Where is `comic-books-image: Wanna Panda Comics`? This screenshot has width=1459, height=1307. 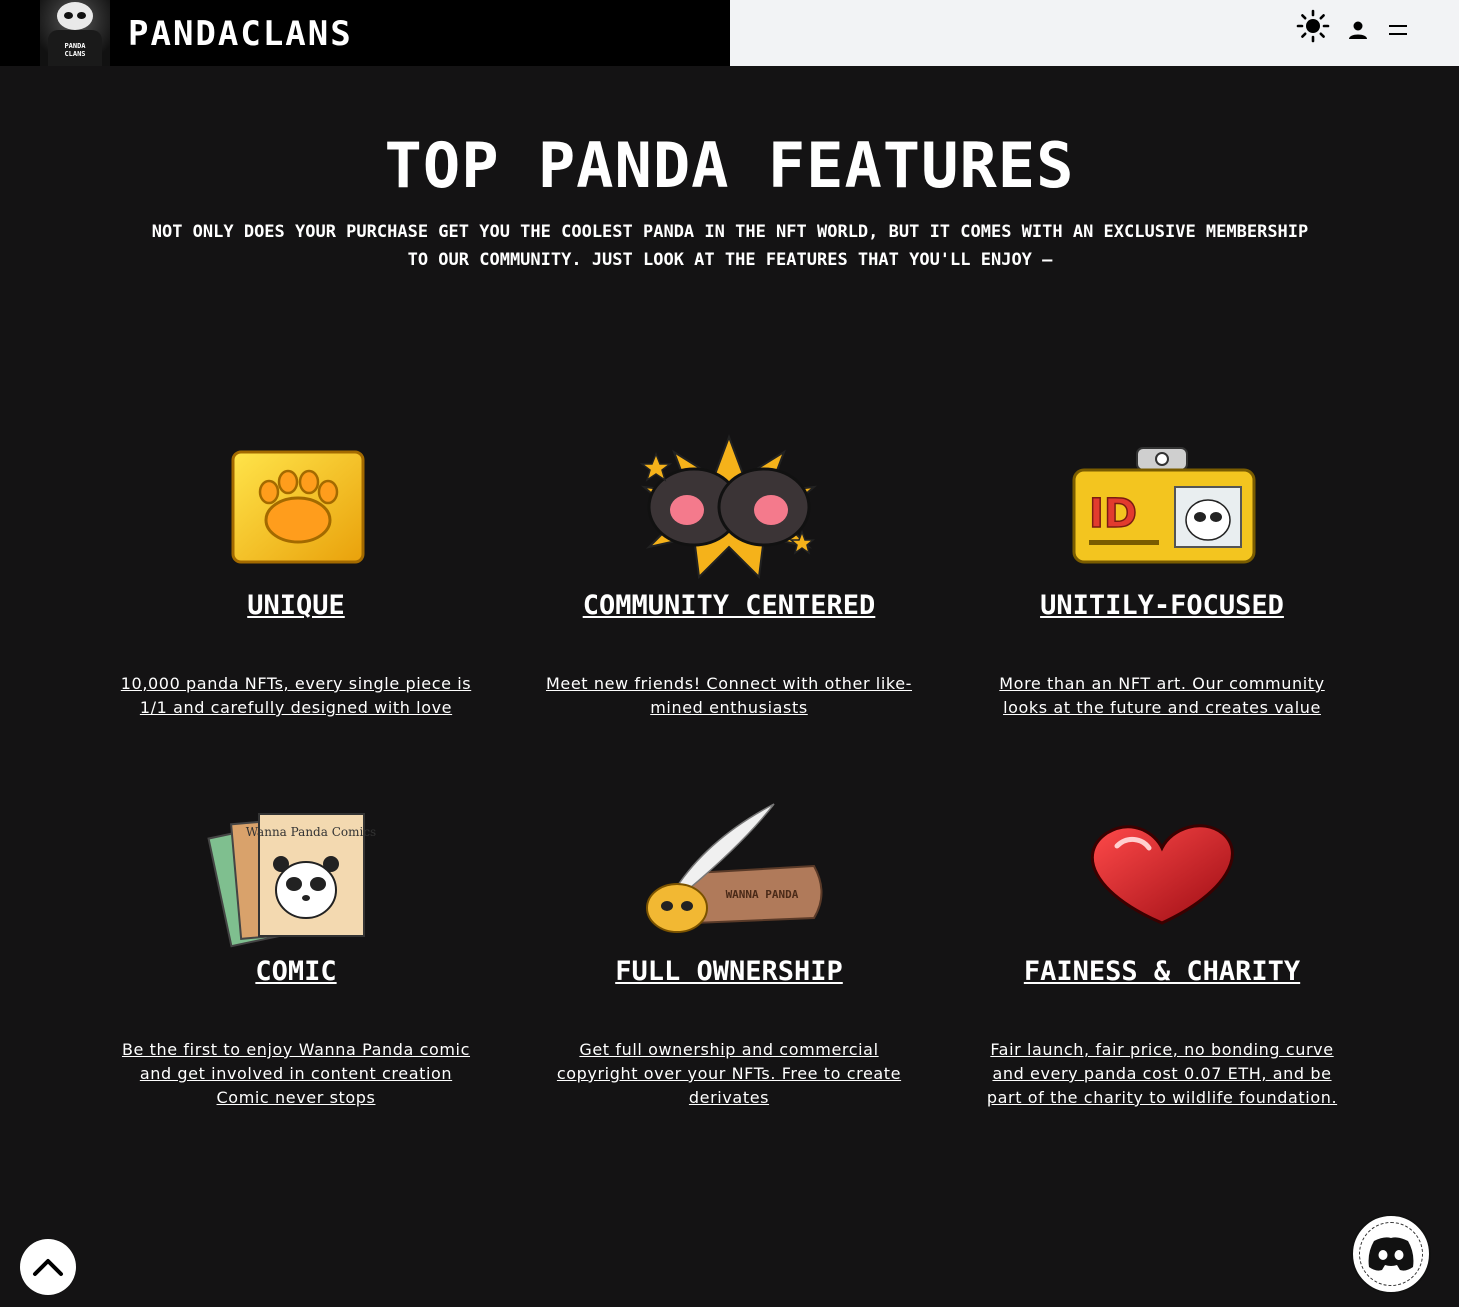
comic-books-image: Wanna Panda Comics is located at coordinates (296, 873).